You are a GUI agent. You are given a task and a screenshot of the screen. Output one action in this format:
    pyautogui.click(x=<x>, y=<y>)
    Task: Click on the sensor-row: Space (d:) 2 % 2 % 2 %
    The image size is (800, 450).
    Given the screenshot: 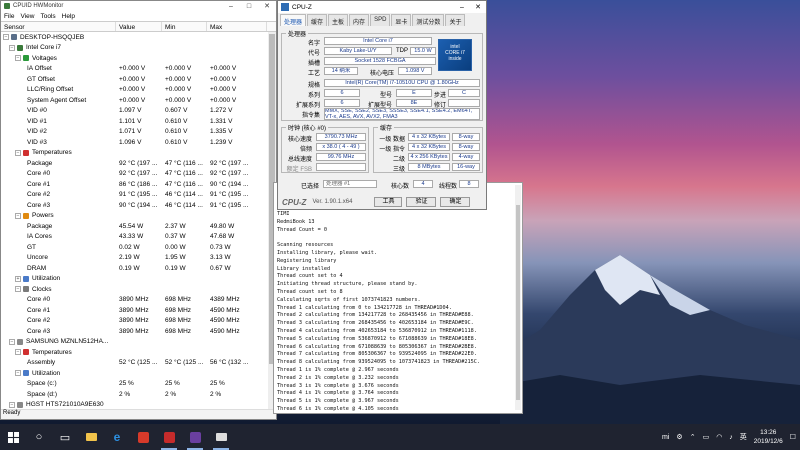 What is the action you would take?
    pyautogui.click(x=135, y=394)
    